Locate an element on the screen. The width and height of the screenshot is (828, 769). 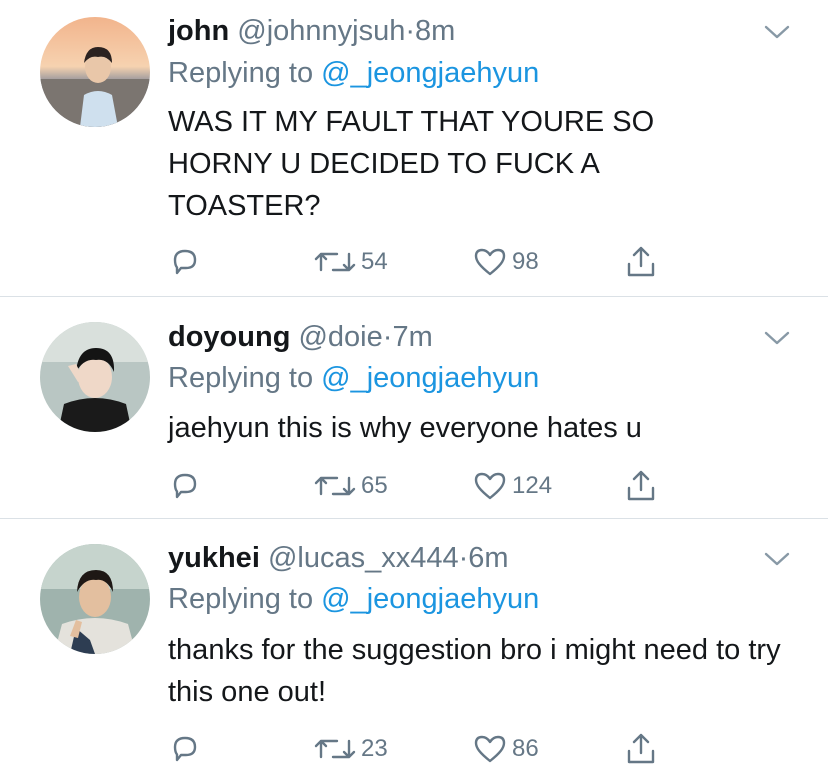
like-button: 86 is located at coordinates (505, 749).